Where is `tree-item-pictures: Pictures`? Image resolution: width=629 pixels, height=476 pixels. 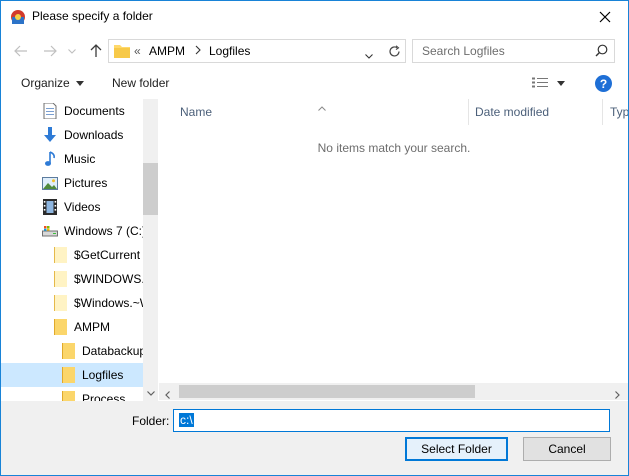 tree-item-pictures: Pictures is located at coordinates (72, 183).